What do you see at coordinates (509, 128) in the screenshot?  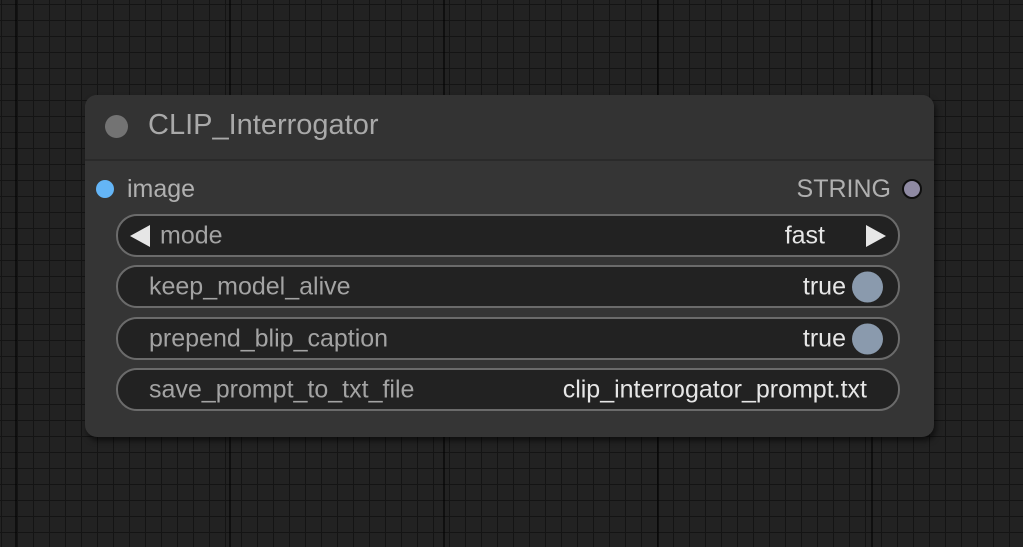 I see `node-header: CLIP_Interrogator` at bounding box center [509, 128].